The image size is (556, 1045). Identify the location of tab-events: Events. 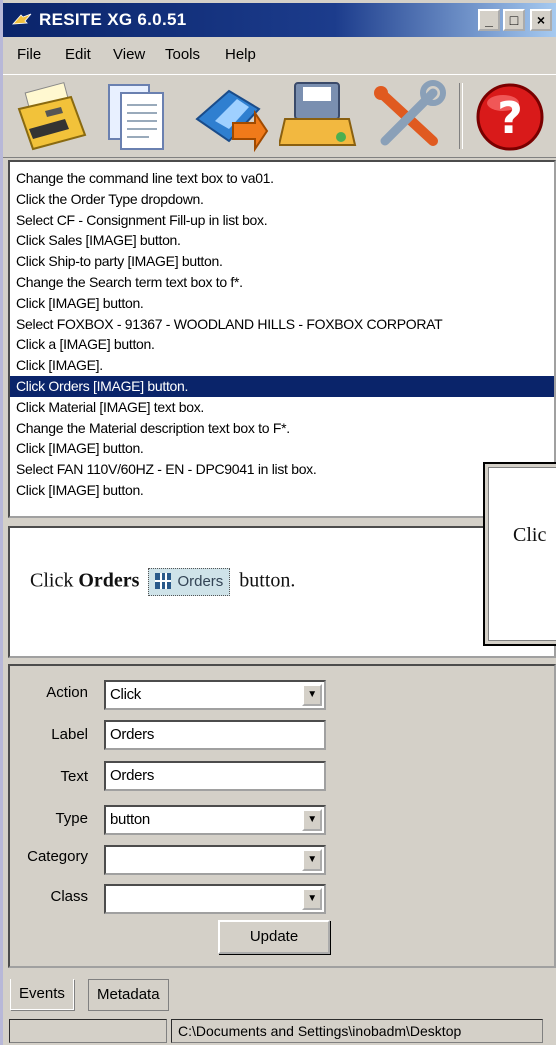
(42, 994).